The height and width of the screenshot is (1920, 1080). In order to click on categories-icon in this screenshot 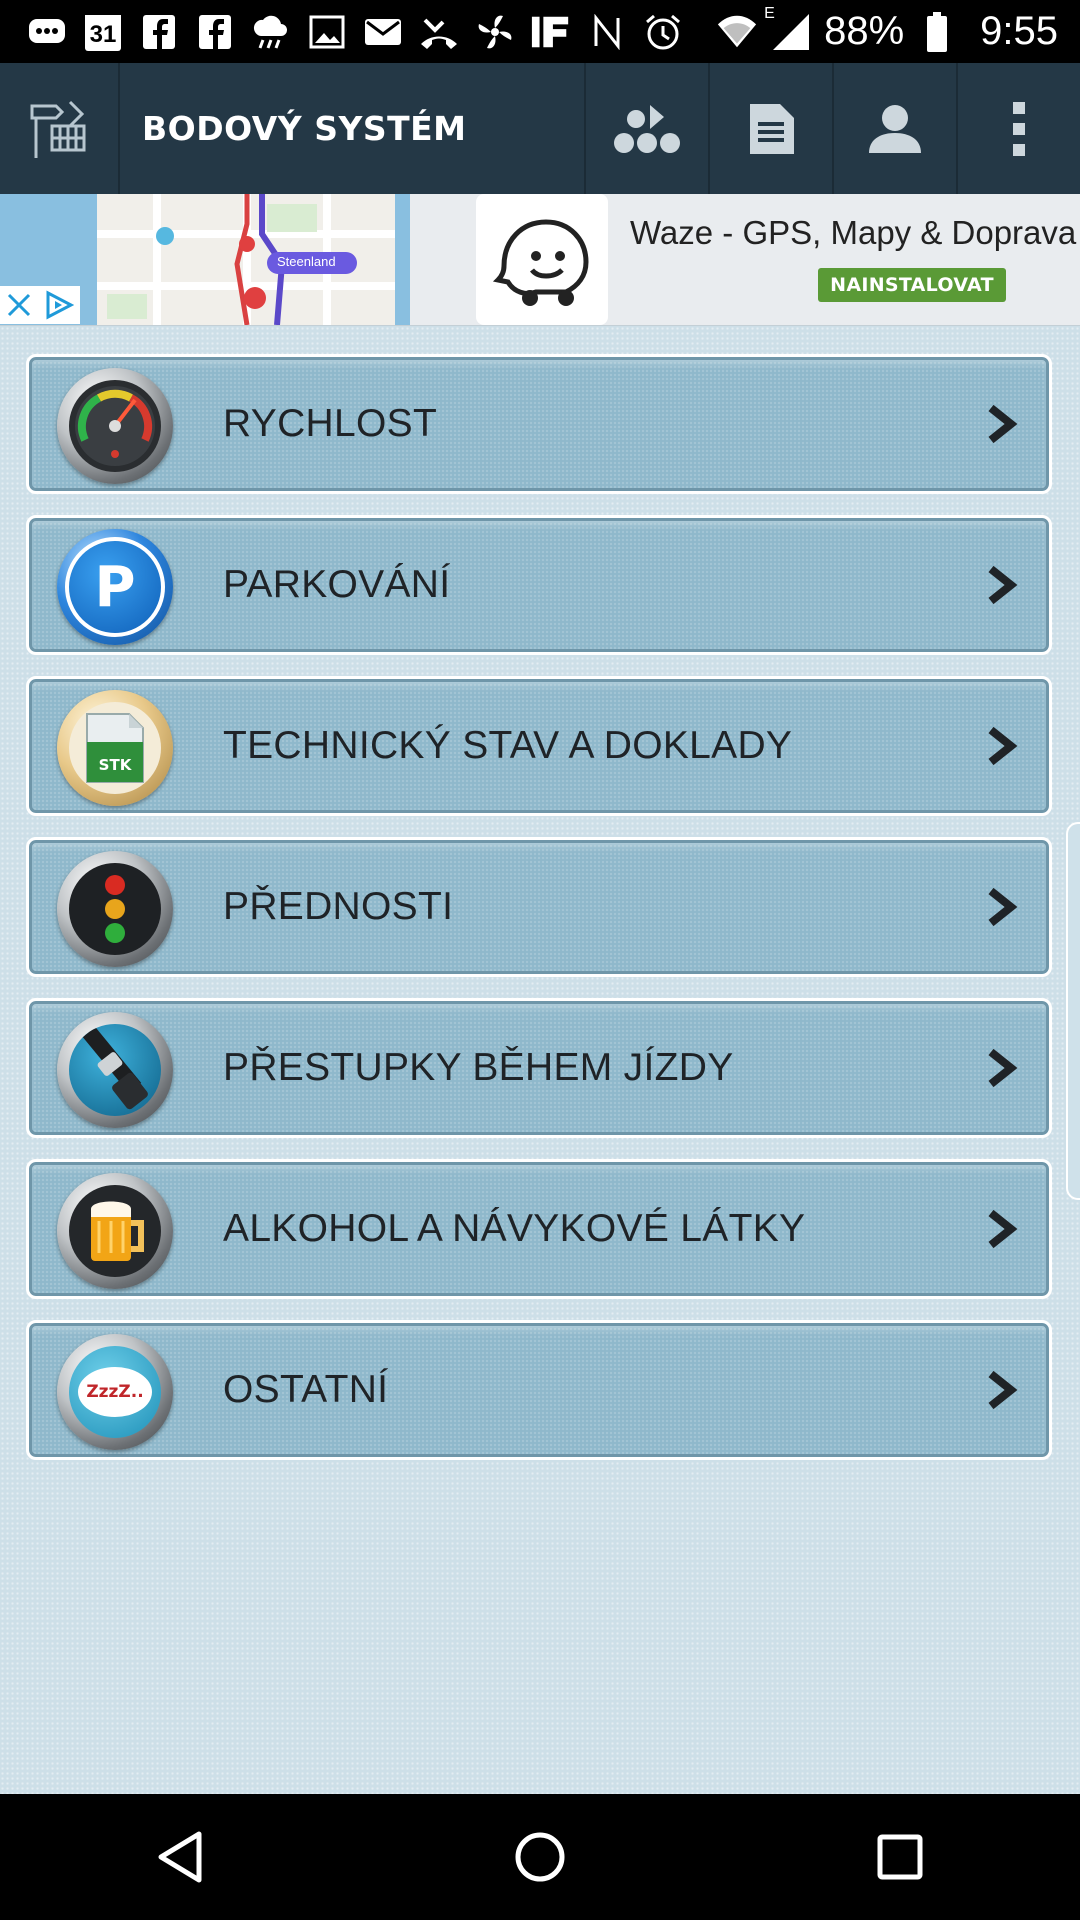, I will do `click(647, 128)`.